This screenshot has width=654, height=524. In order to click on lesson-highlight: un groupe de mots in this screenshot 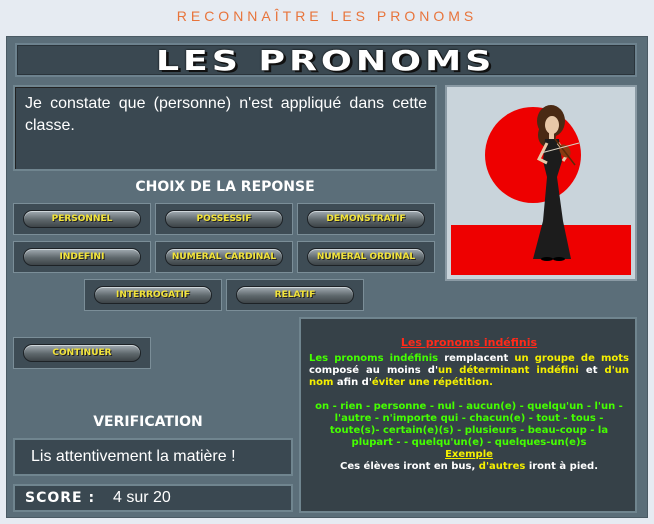, I will do `click(571, 358)`.